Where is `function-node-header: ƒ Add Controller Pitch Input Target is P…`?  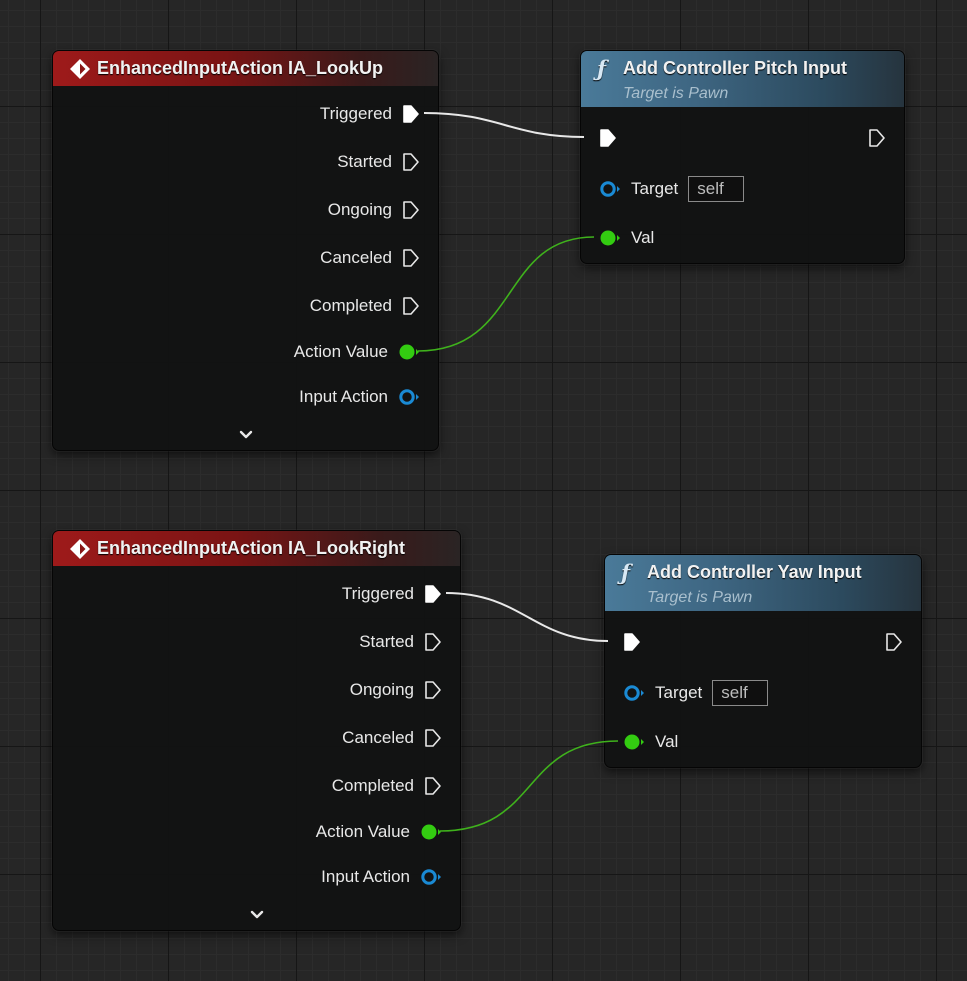
function-node-header: ƒ Add Controller Pitch Input Target is P… is located at coordinates (742, 79).